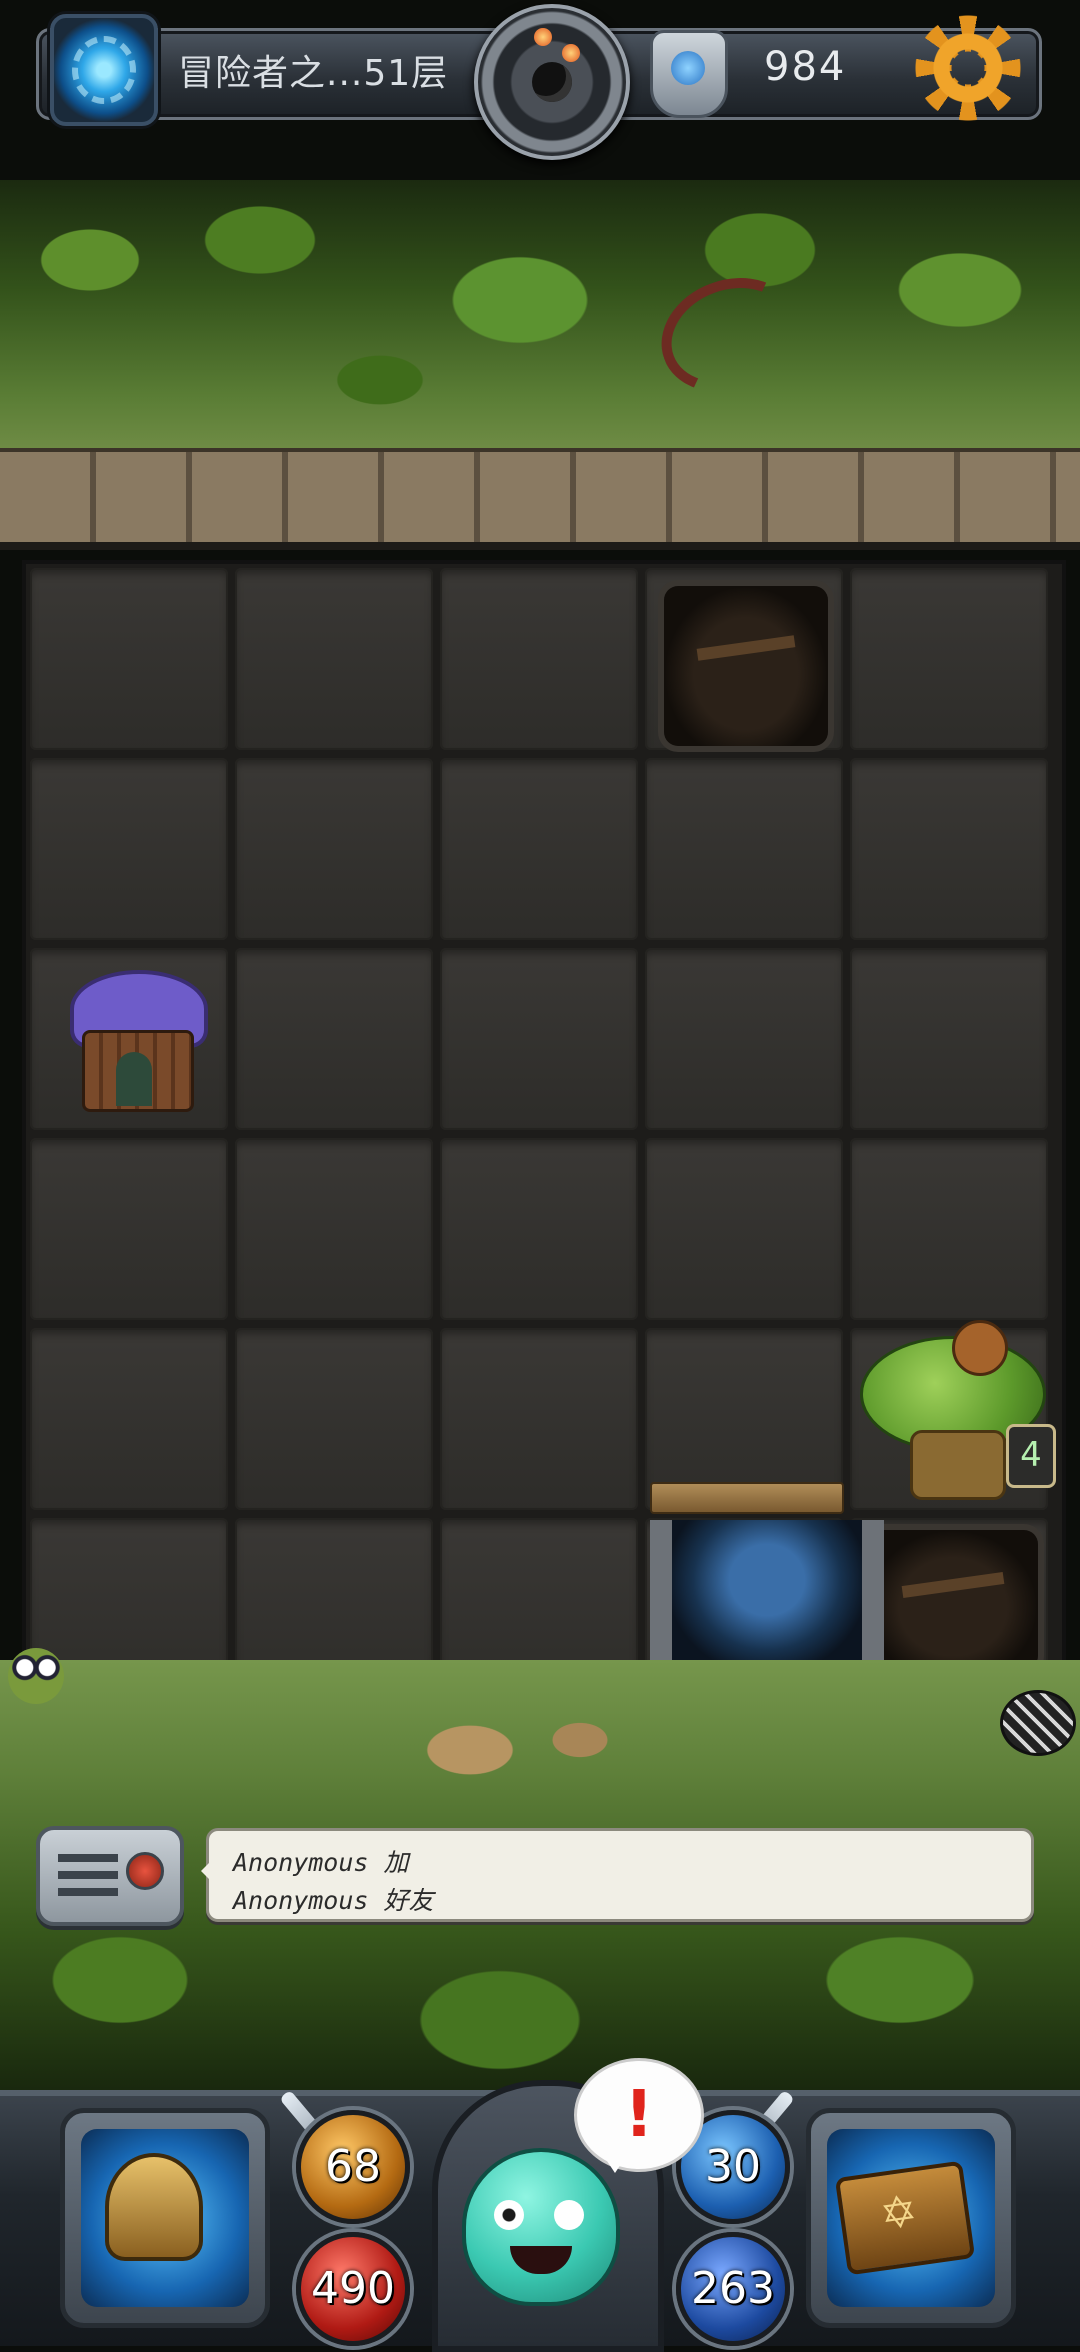  I want to click on monster-counter: 4, so click(1031, 1456).